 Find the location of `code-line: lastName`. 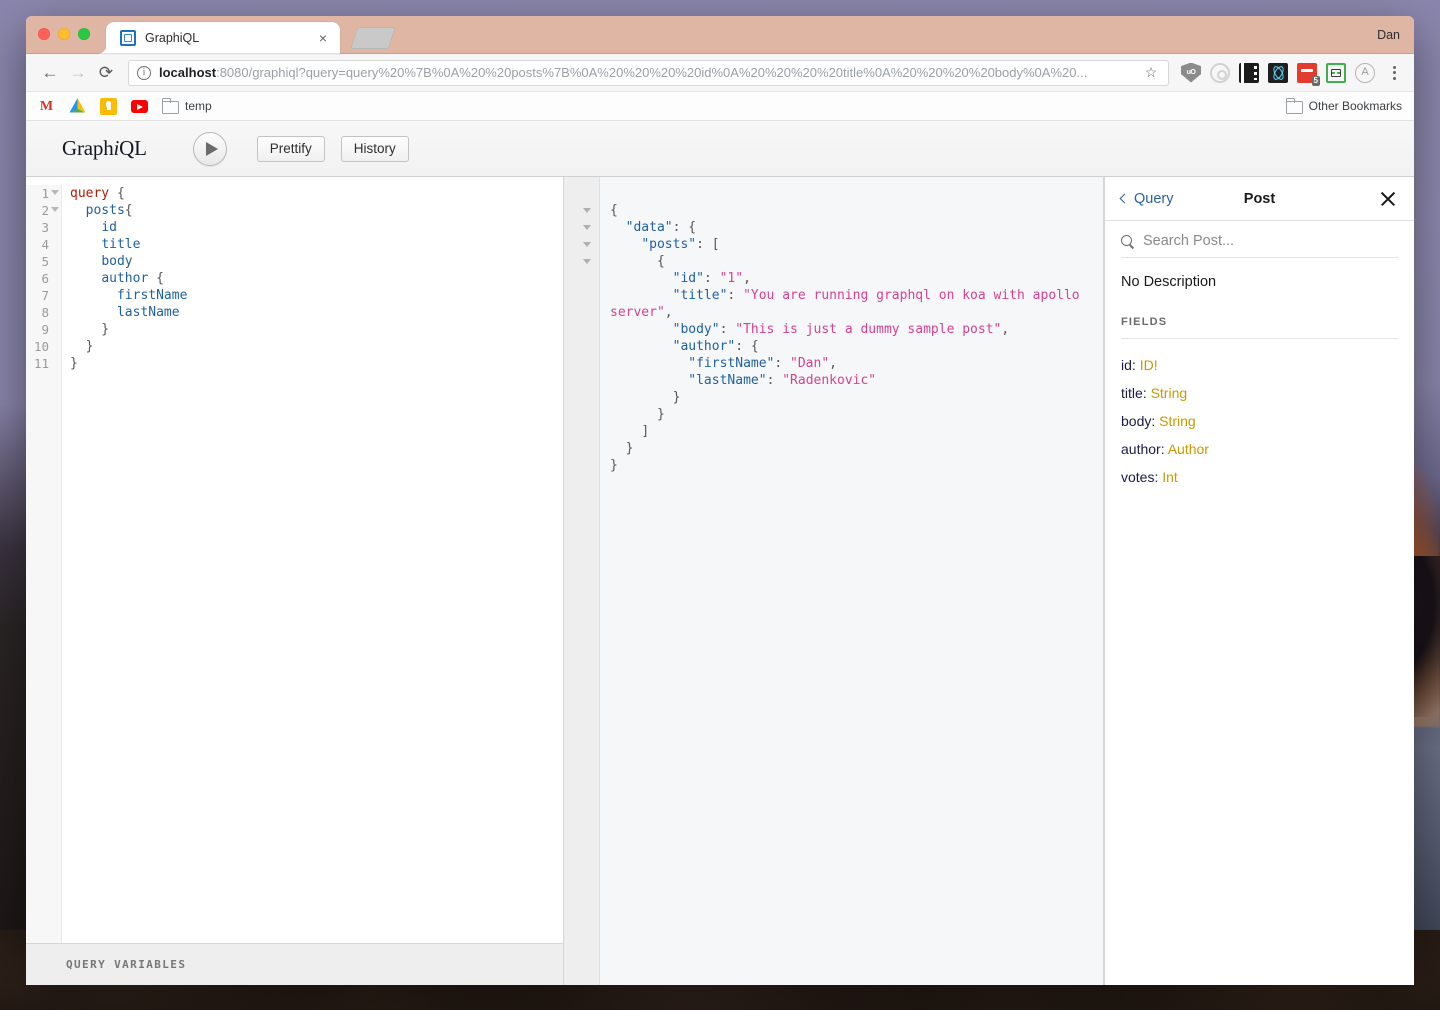

code-line: lastName is located at coordinates (148, 312).